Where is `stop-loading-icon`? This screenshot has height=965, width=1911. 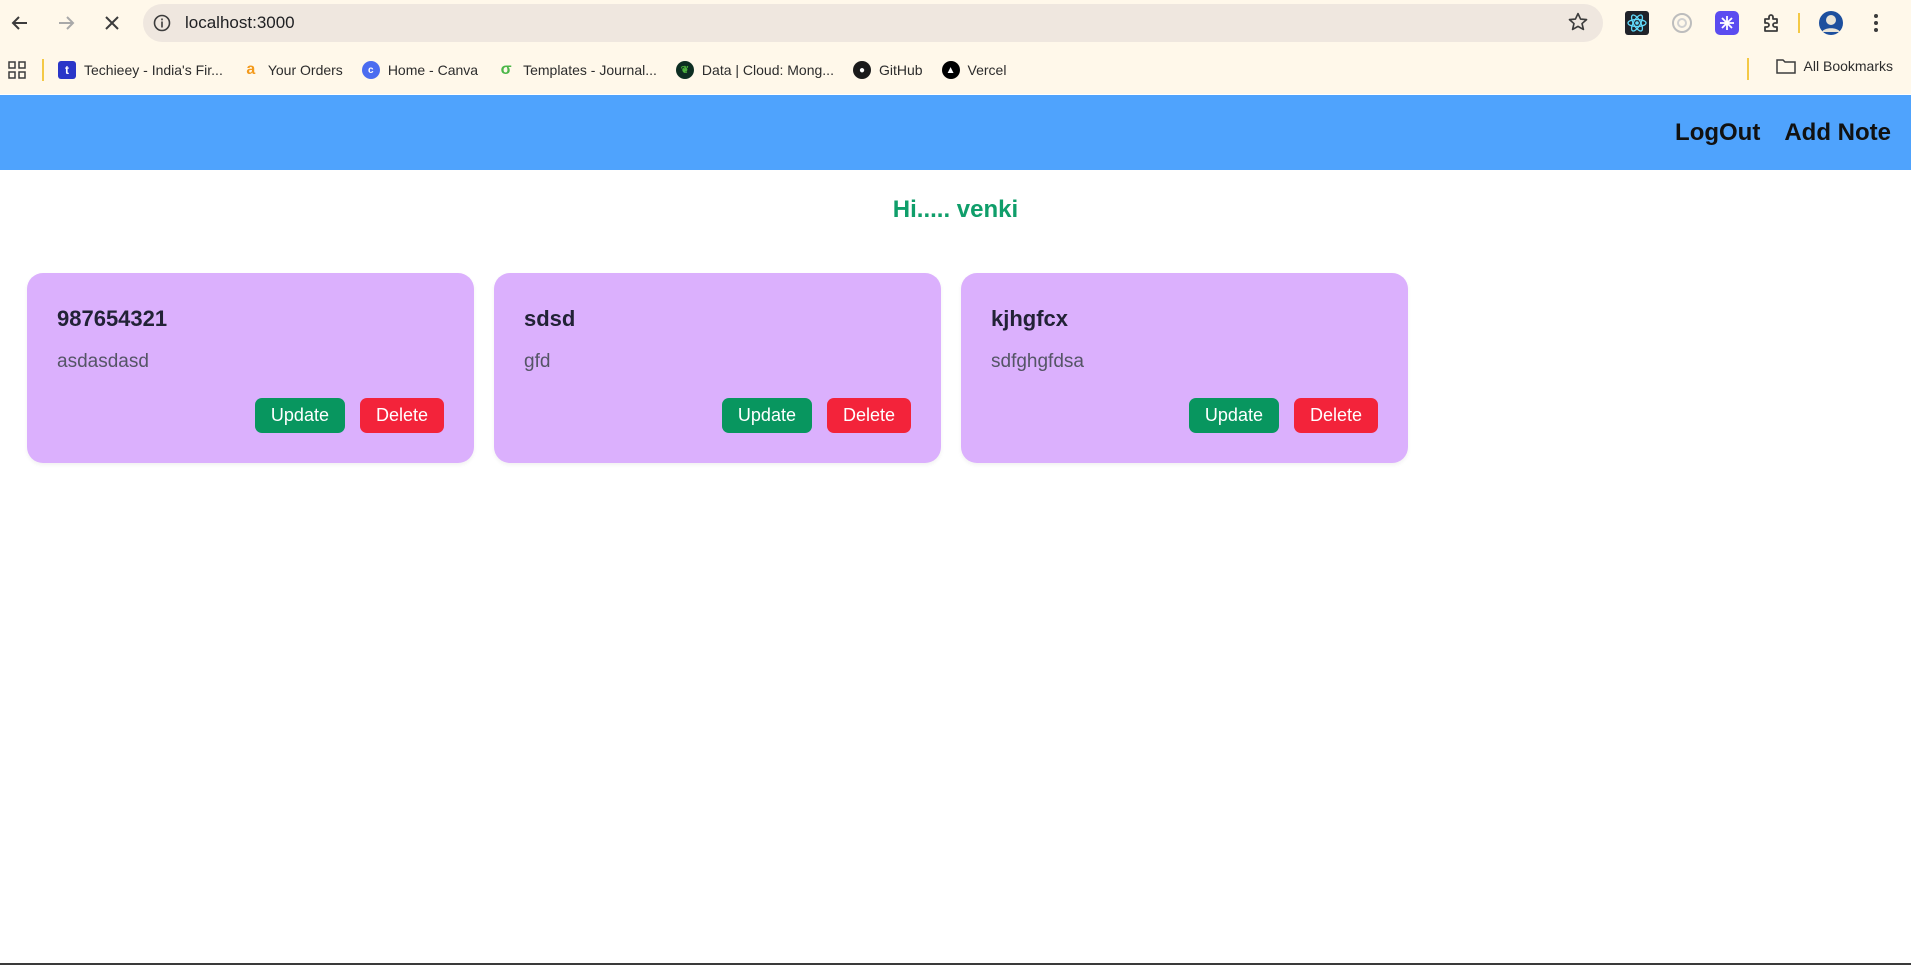 stop-loading-icon is located at coordinates (112, 23).